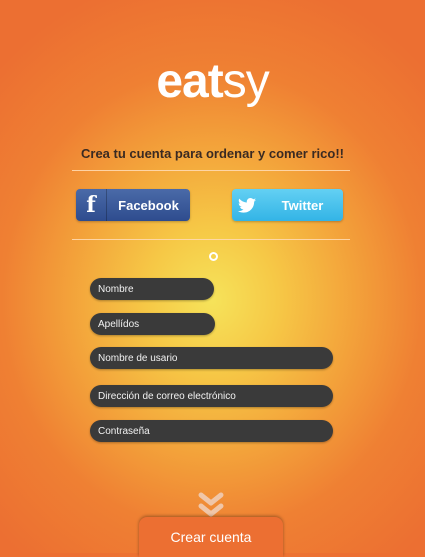  I want to click on twitter-icon, so click(247, 205).